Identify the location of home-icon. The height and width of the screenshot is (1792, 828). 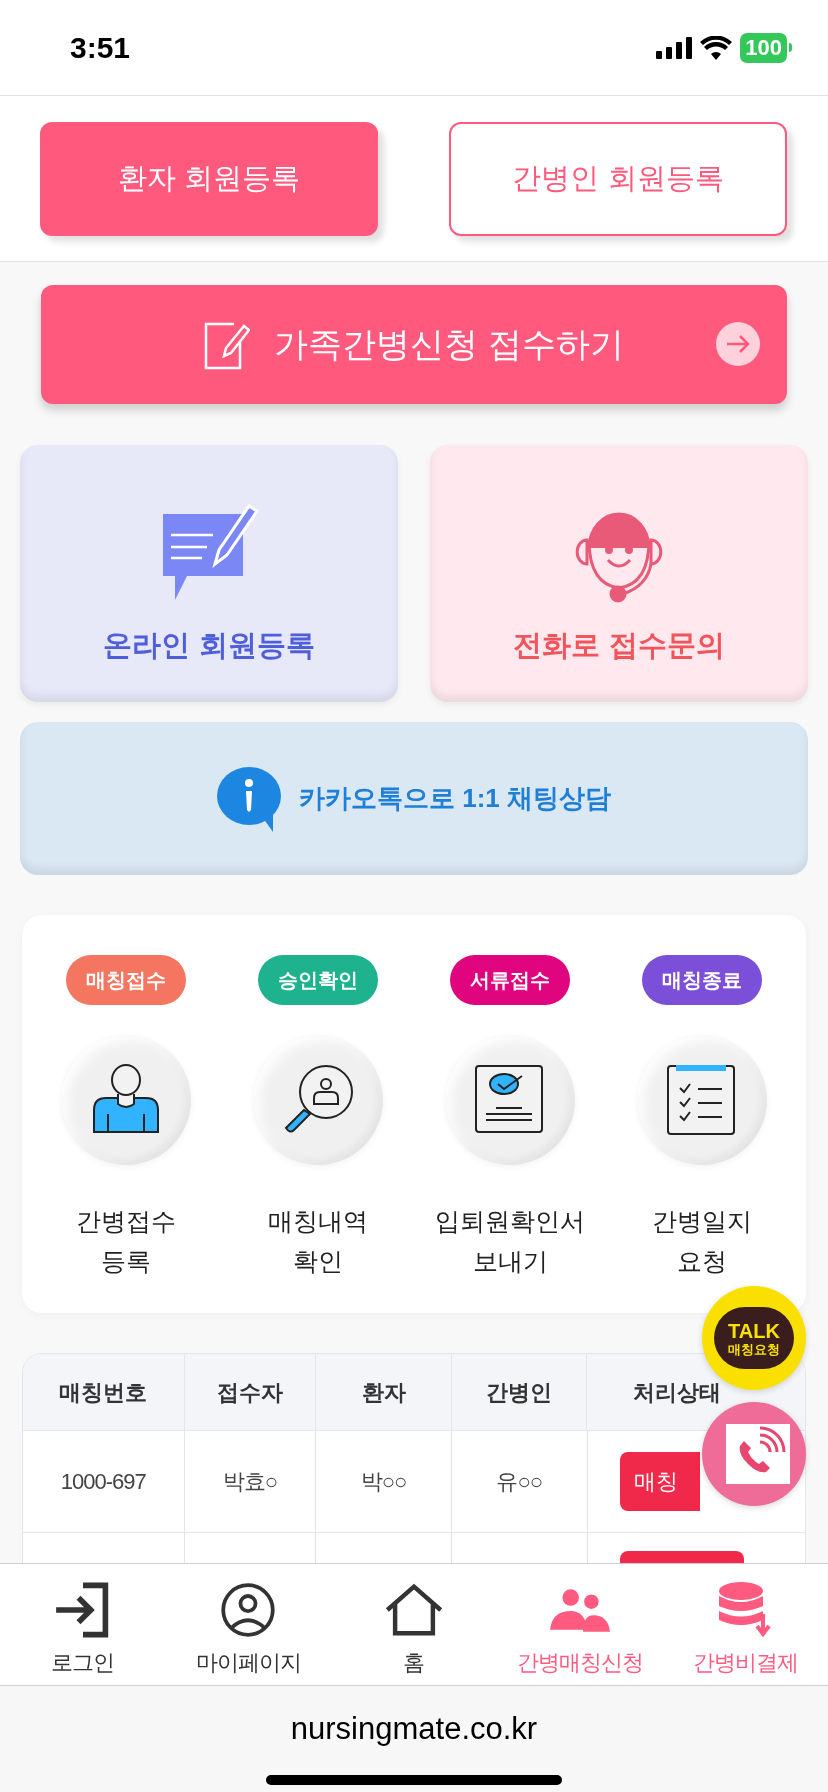
(414, 1610).